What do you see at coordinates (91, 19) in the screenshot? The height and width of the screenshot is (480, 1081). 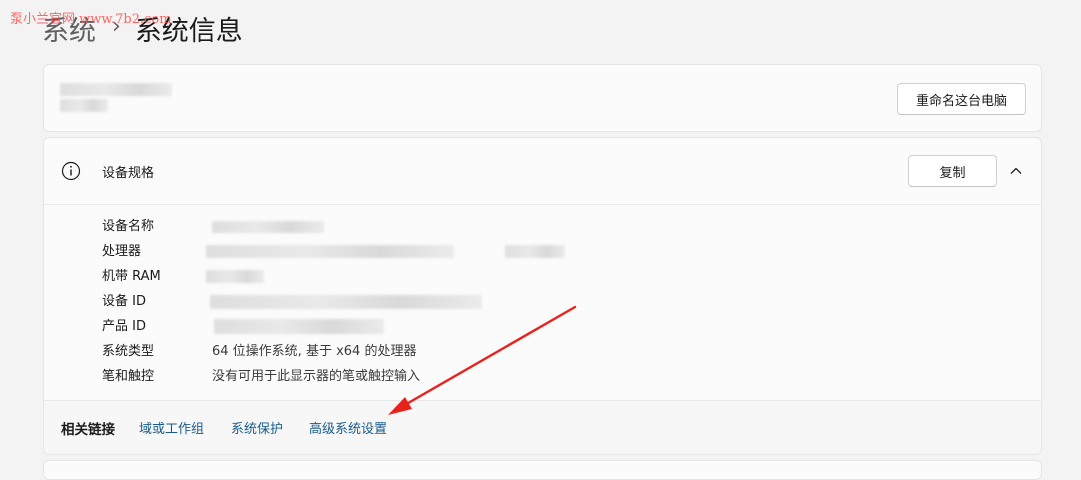 I see `watermark: 泵小兰官网 www.7b2.com` at bounding box center [91, 19].